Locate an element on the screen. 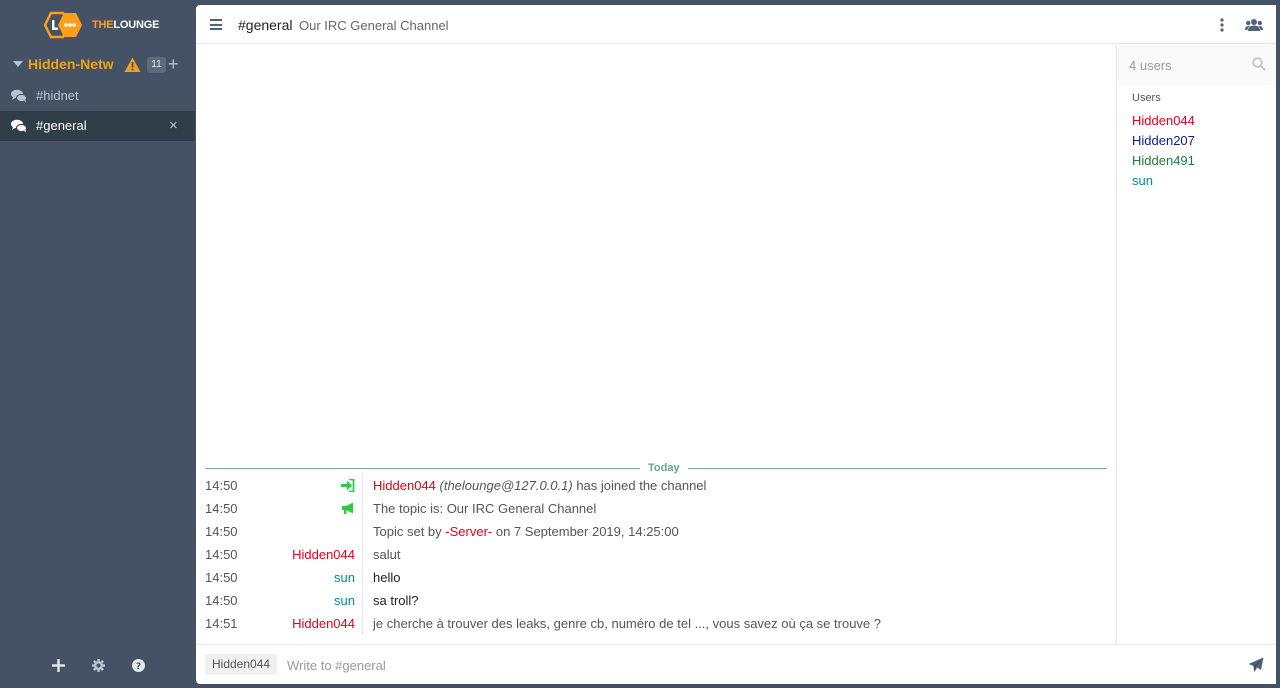 The image size is (1280, 688). day-label: Today is located at coordinates (664, 468).